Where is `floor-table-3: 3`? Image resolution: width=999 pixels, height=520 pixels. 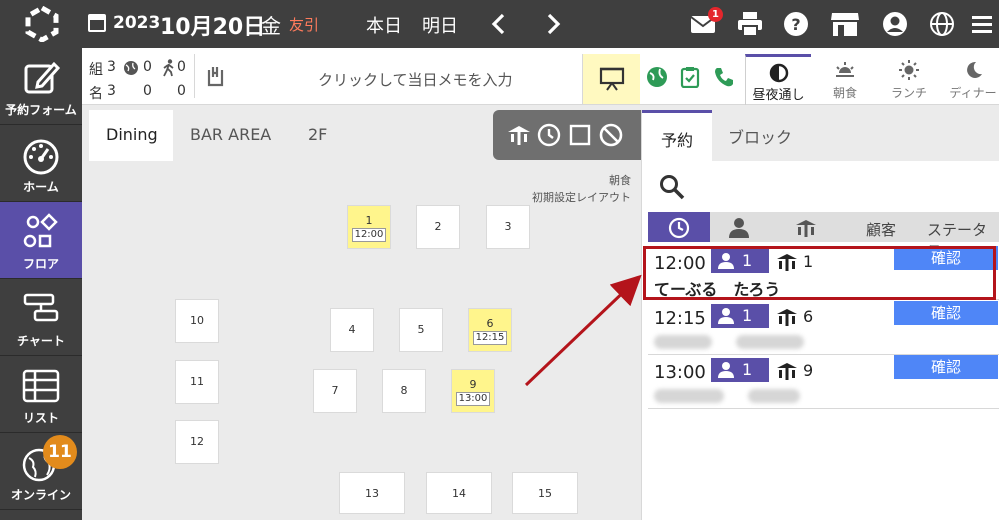
floor-table-3: 3 is located at coordinates (508, 227).